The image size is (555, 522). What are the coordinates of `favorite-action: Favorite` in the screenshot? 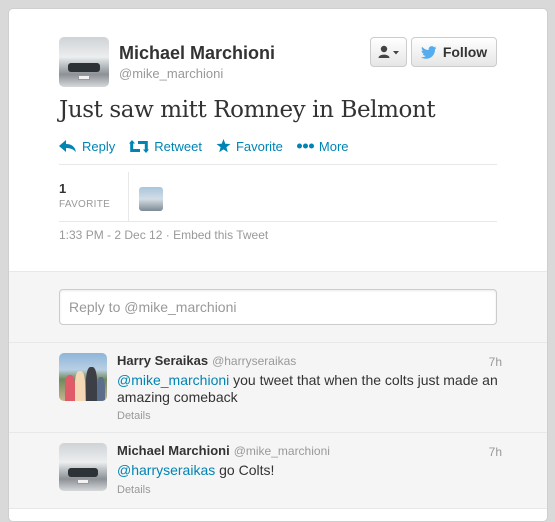 It's located at (249, 146).